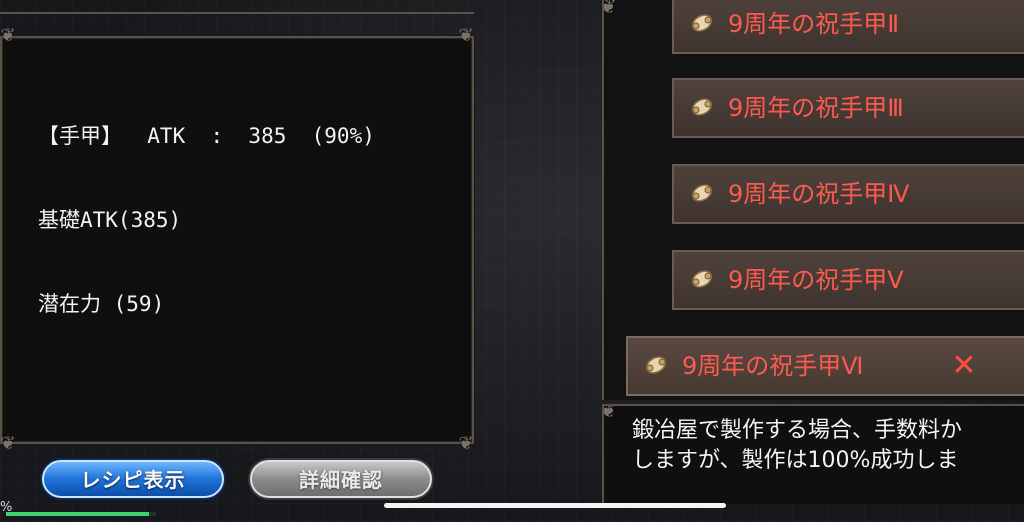 This screenshot has width=1024, height=522. What do you see at coordinates (819, 194) in the screenshot?
I see `list-item-label: 9周年の祝手甲Ⅳ` at bounding box center [819, 194].